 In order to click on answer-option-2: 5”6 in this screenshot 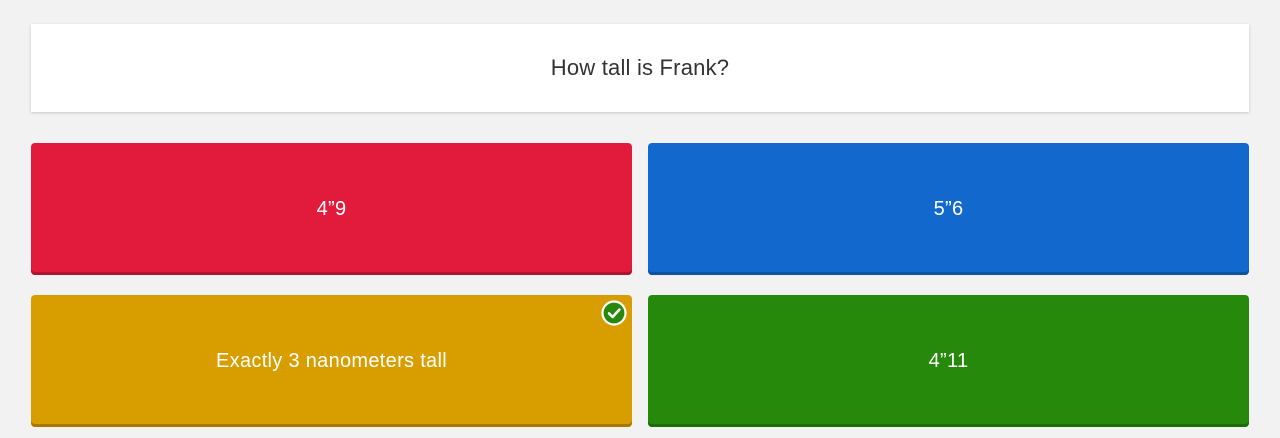, I will do `click(948, 209)`.